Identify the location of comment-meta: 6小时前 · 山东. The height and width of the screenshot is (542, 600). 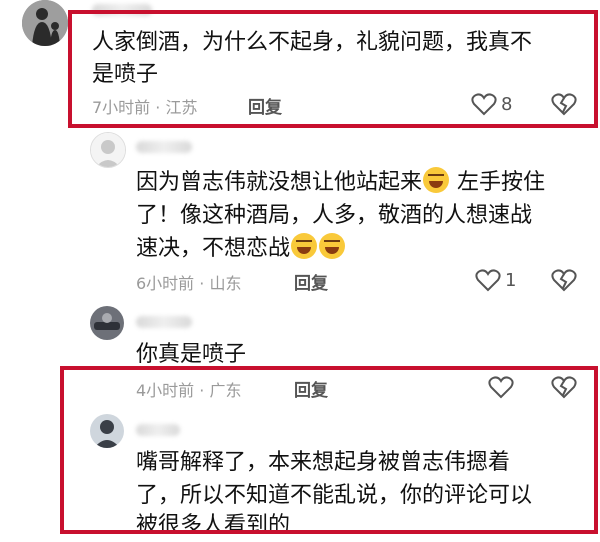
(189, 283).